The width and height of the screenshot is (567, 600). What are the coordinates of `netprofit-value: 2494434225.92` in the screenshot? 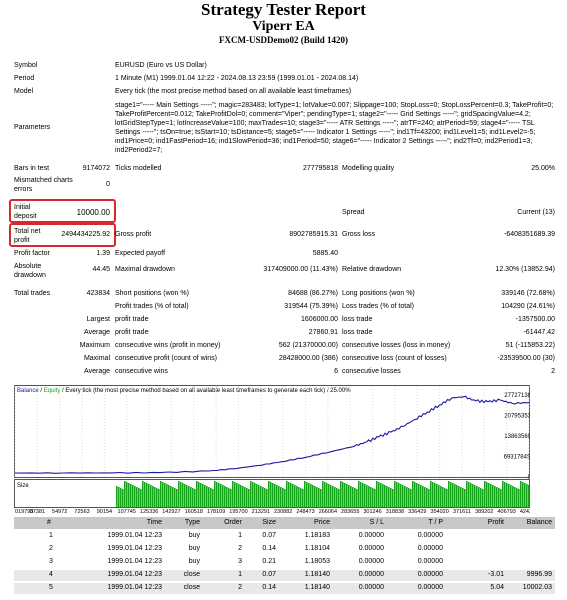 It's located at (85, 234).